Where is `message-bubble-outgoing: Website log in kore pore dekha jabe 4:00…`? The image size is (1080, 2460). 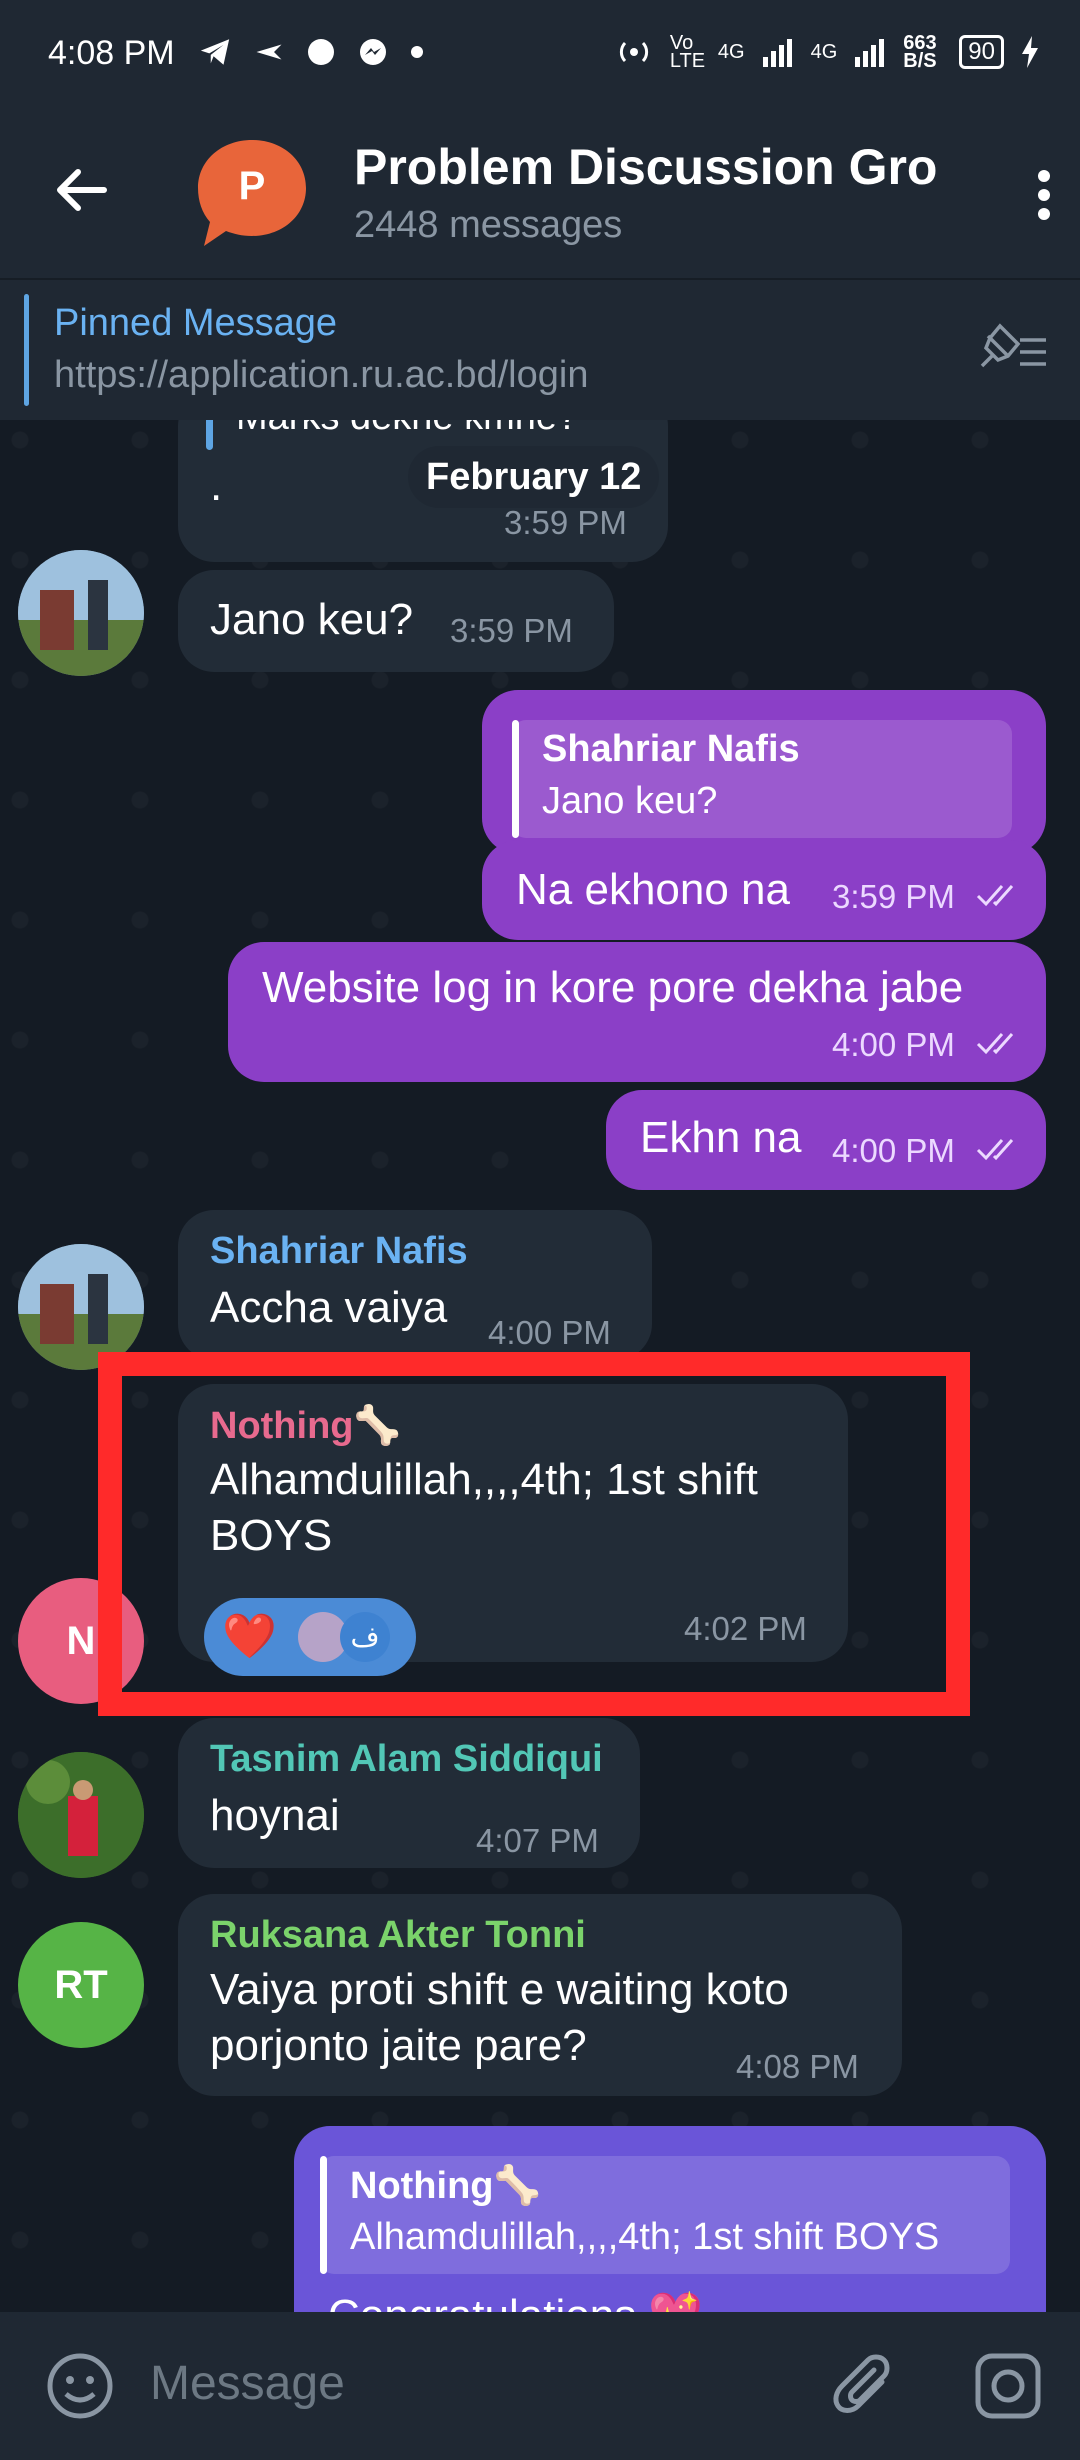
message-bubble-outgoing: Website log in kore pore dekha jabe 4:00… is located at coordinates (637, 1012).